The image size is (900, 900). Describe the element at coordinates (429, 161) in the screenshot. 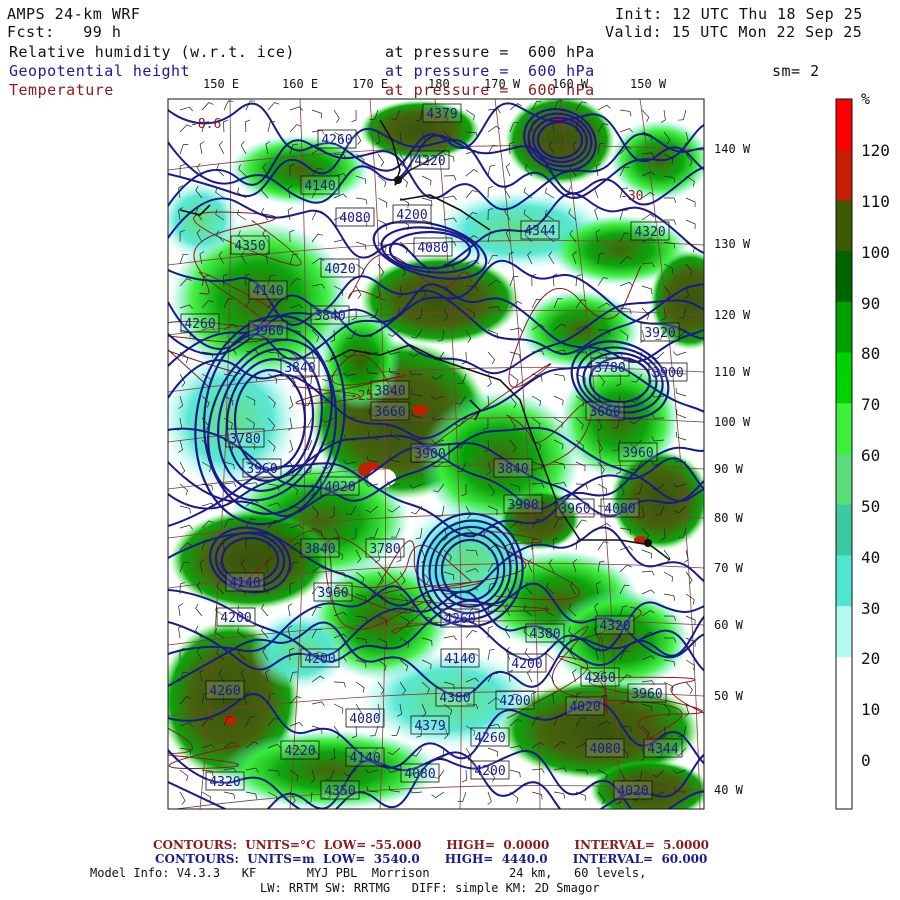

I see `height-value: 4220` at that location.